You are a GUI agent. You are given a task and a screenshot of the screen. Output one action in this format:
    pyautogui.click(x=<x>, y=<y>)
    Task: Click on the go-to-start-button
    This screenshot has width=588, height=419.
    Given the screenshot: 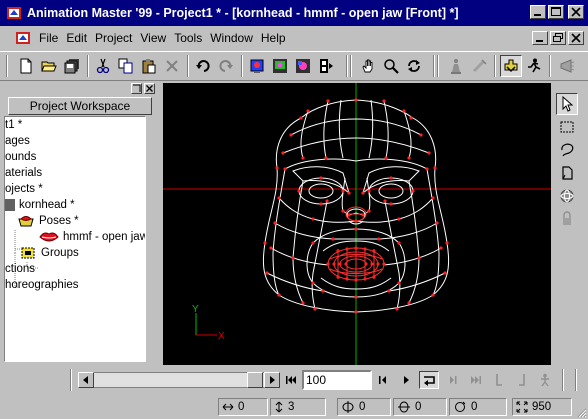 What is the action you would take?
    pyautogui.click(x=291, y=380)
    